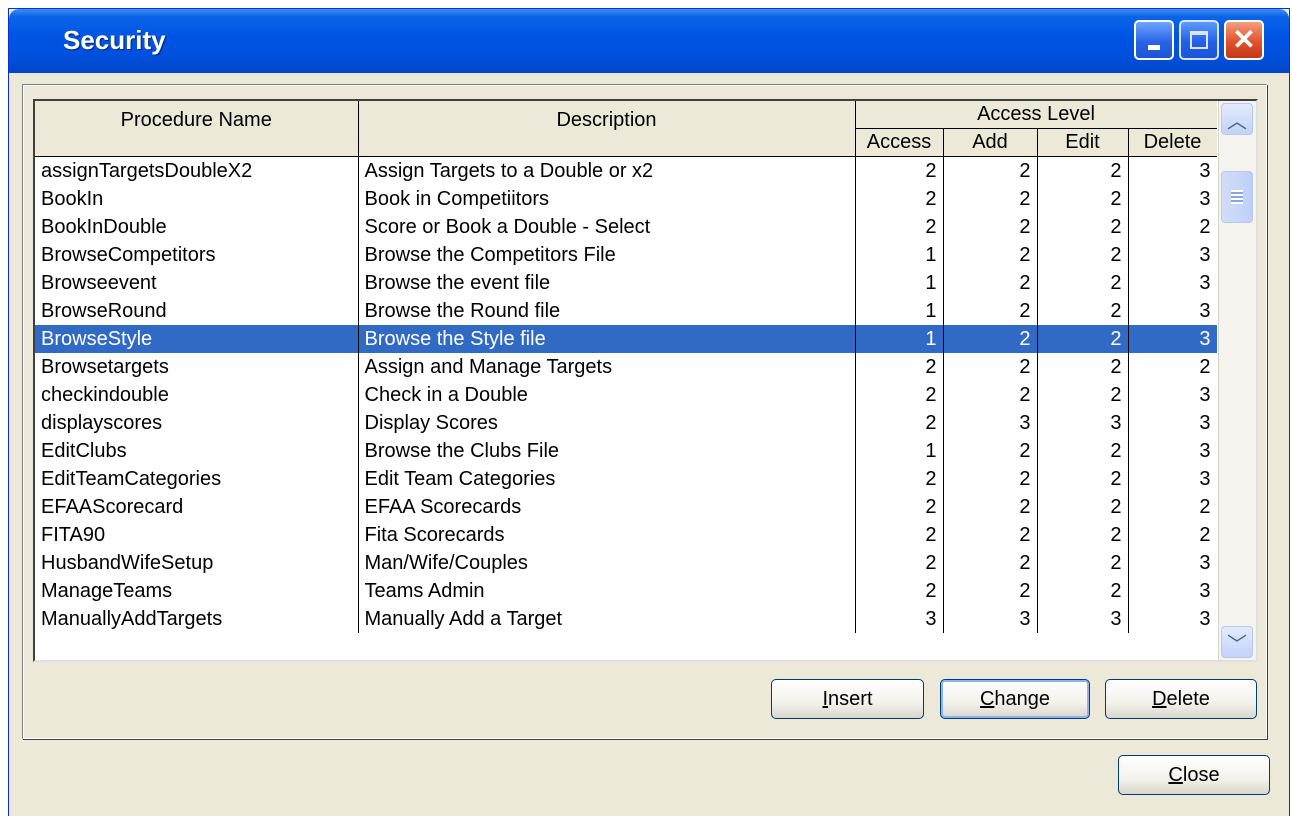 Image resolution: width=1292 pixels, height=816 pixels. I want to click on chevron-down-icon: ﹀, so click(1237, 644).